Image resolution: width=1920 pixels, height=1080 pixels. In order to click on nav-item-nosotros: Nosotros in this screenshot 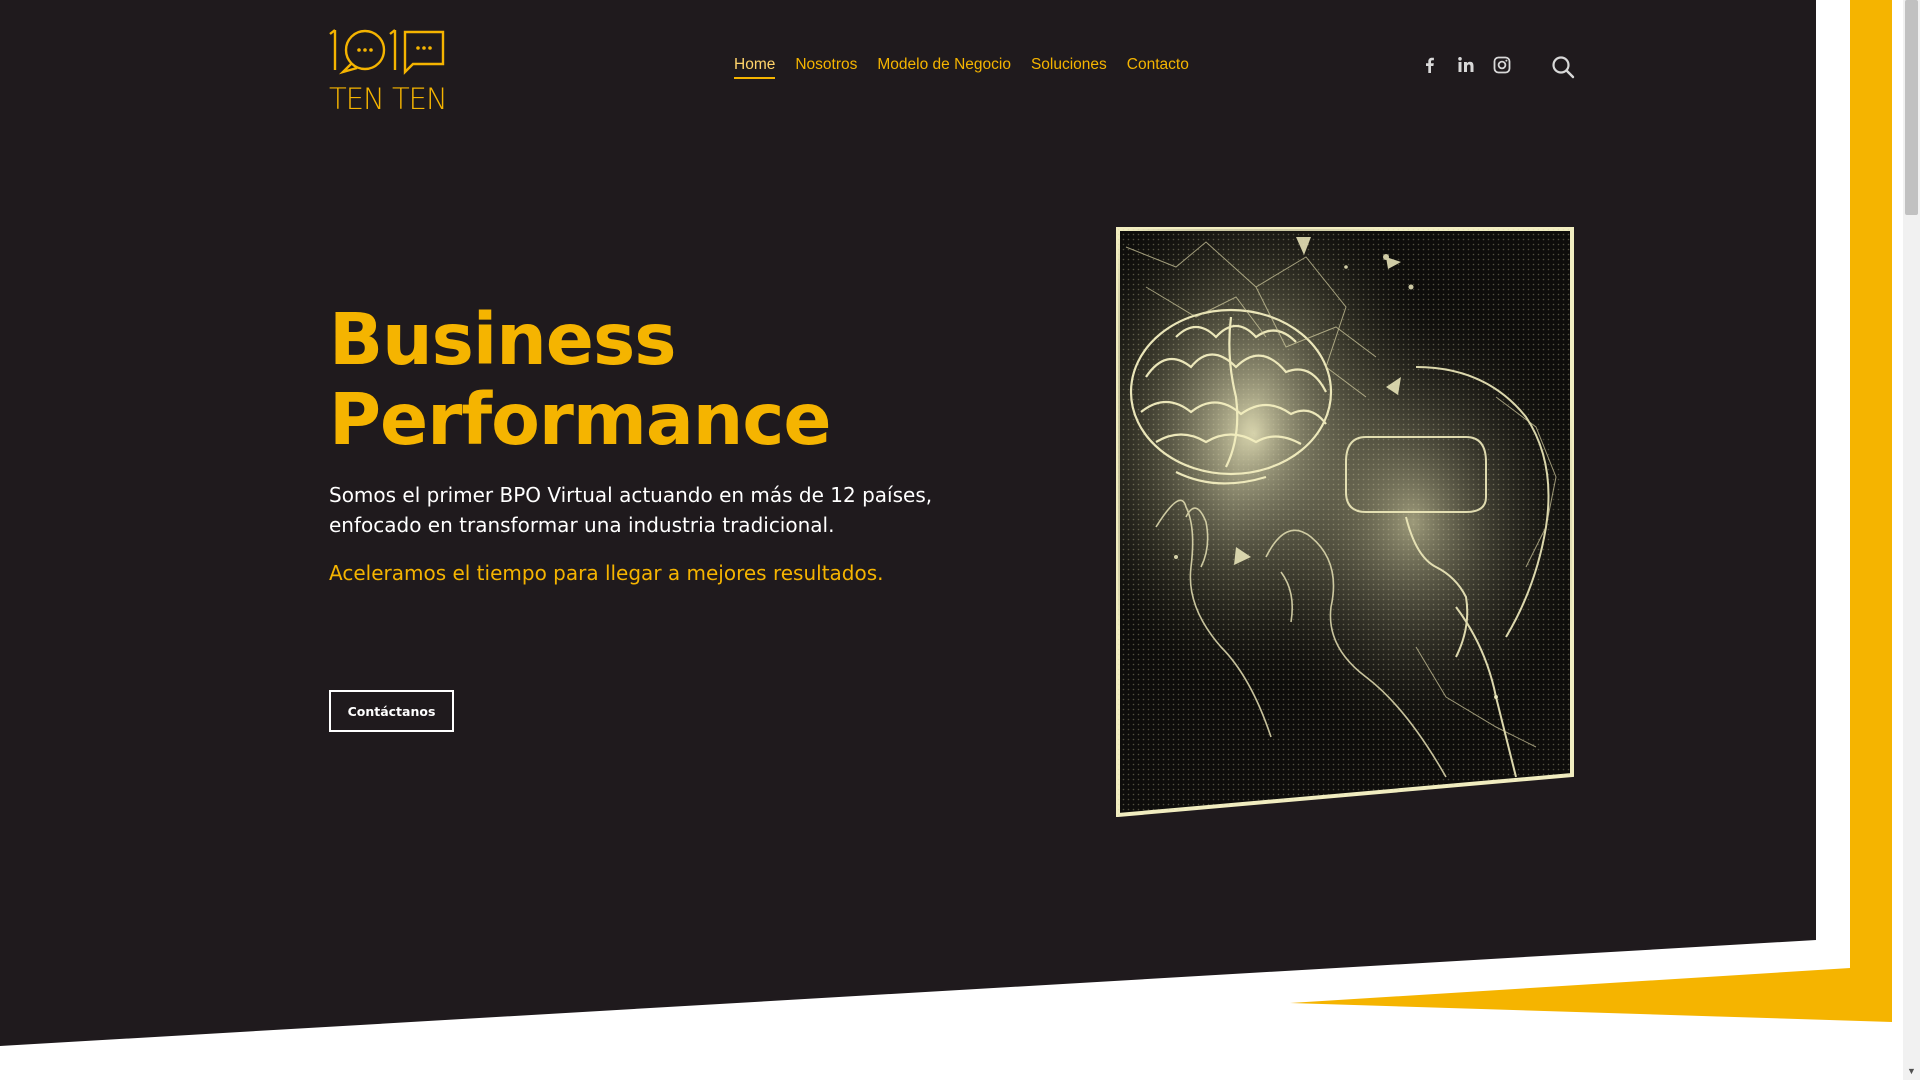, I will do `click(826, 67)`.